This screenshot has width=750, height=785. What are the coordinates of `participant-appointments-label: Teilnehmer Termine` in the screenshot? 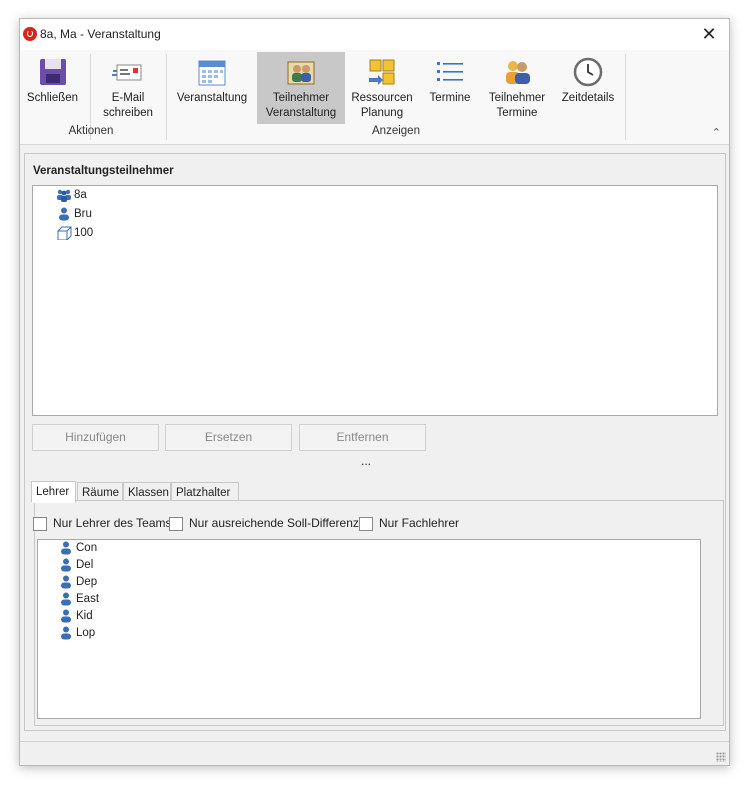 It's located at (517, 105).